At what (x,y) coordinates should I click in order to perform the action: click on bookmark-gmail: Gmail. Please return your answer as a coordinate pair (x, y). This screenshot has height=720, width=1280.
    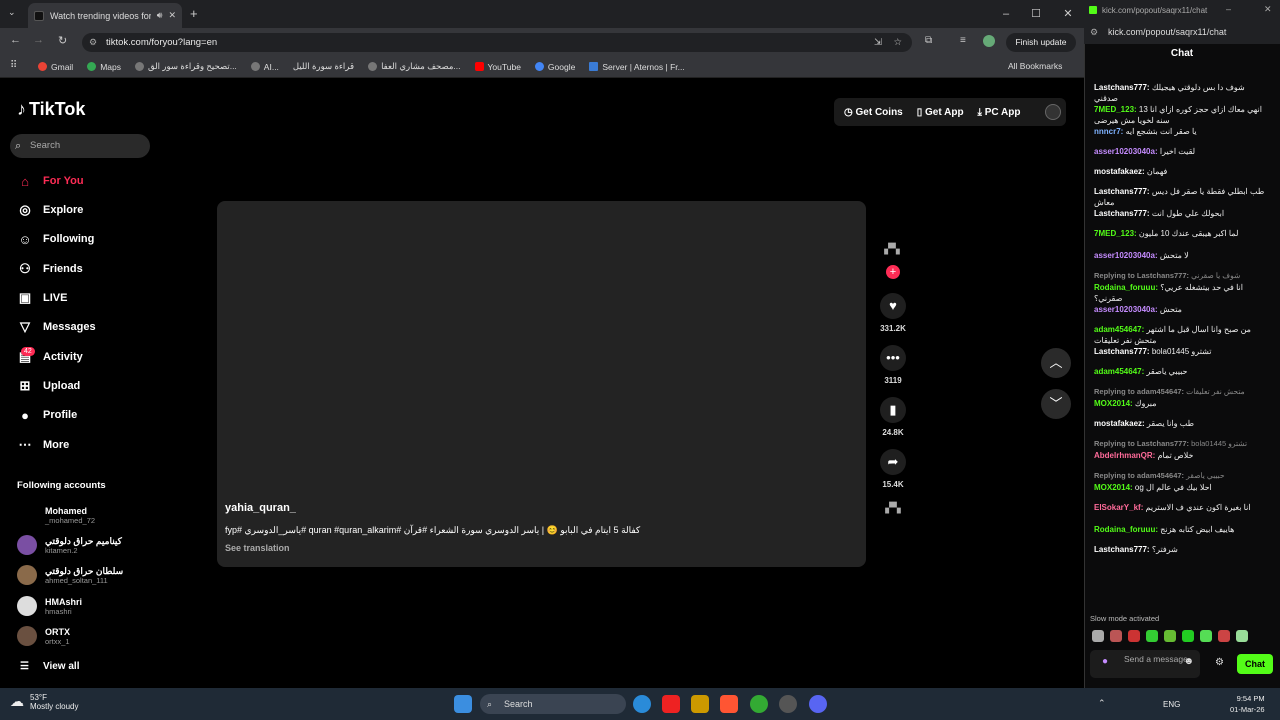
    Looking at the image, I should click on (55, 67).